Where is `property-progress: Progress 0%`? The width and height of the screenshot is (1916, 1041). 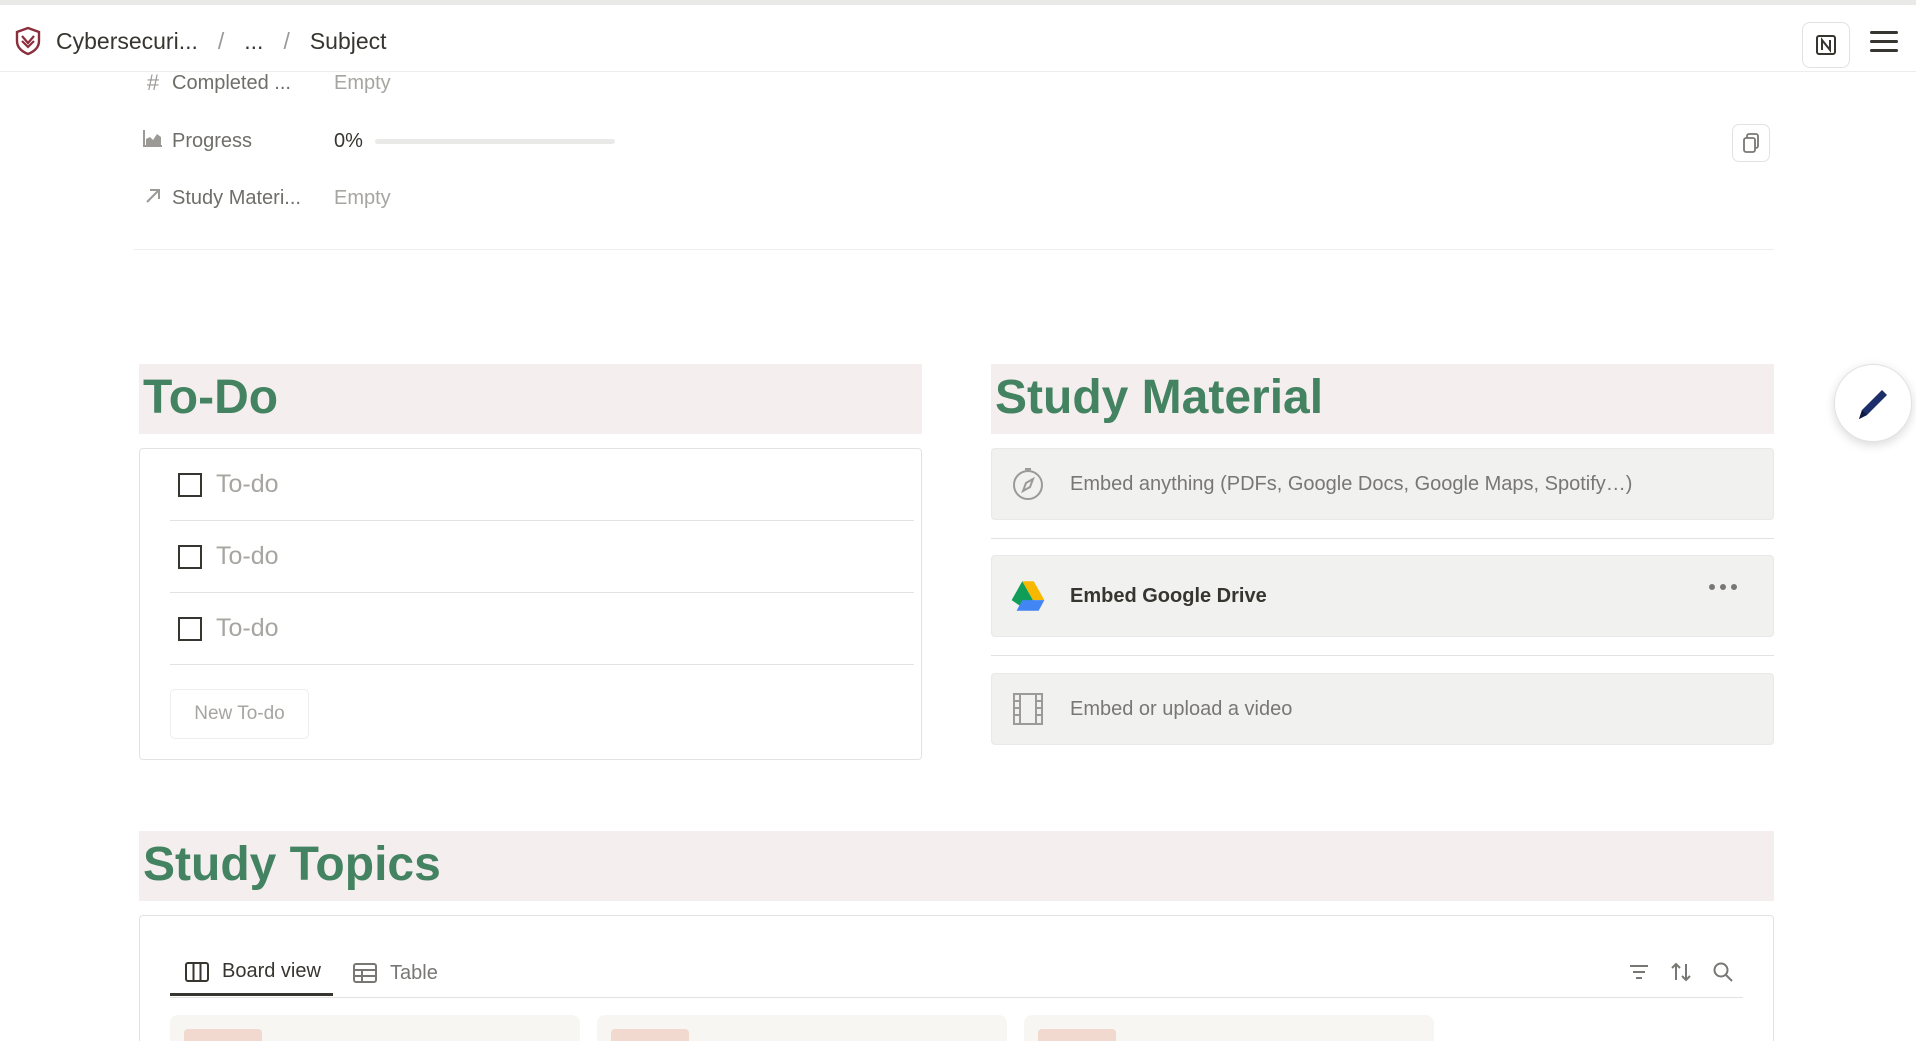 property-progress: Progress 0% is located at coordinates (378, 141).